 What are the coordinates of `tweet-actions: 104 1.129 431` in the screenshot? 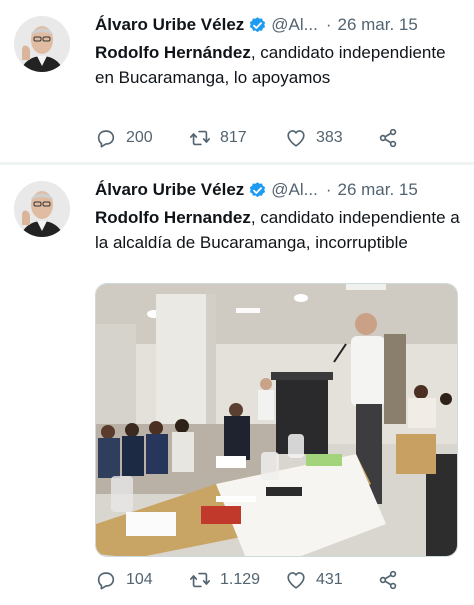 It's located at (274, 580).